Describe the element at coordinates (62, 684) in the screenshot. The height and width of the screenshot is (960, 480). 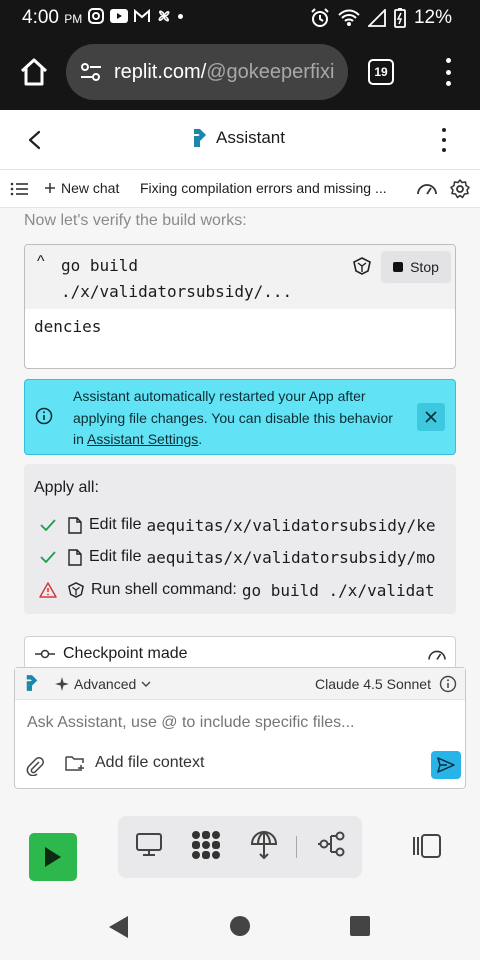
I see `sparkle-icon` at that location.